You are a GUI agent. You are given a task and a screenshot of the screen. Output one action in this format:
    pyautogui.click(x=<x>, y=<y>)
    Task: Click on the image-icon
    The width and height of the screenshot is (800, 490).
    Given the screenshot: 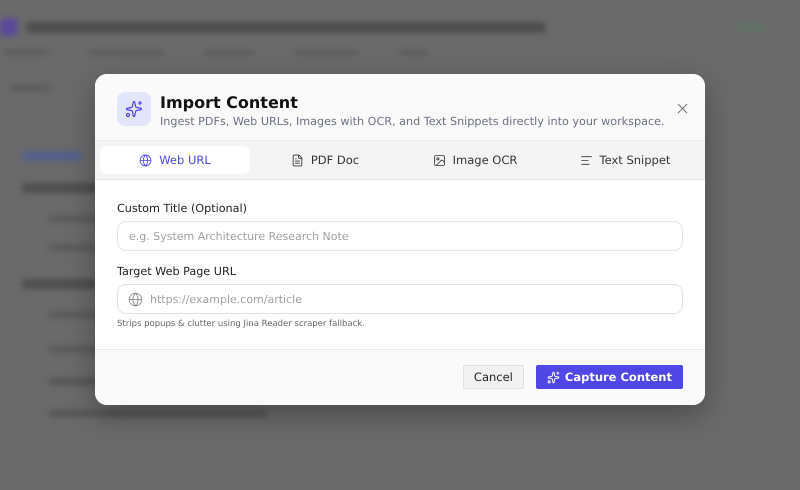 What is the action you would take?
    pyautogui.click(x=439, y=160)
    